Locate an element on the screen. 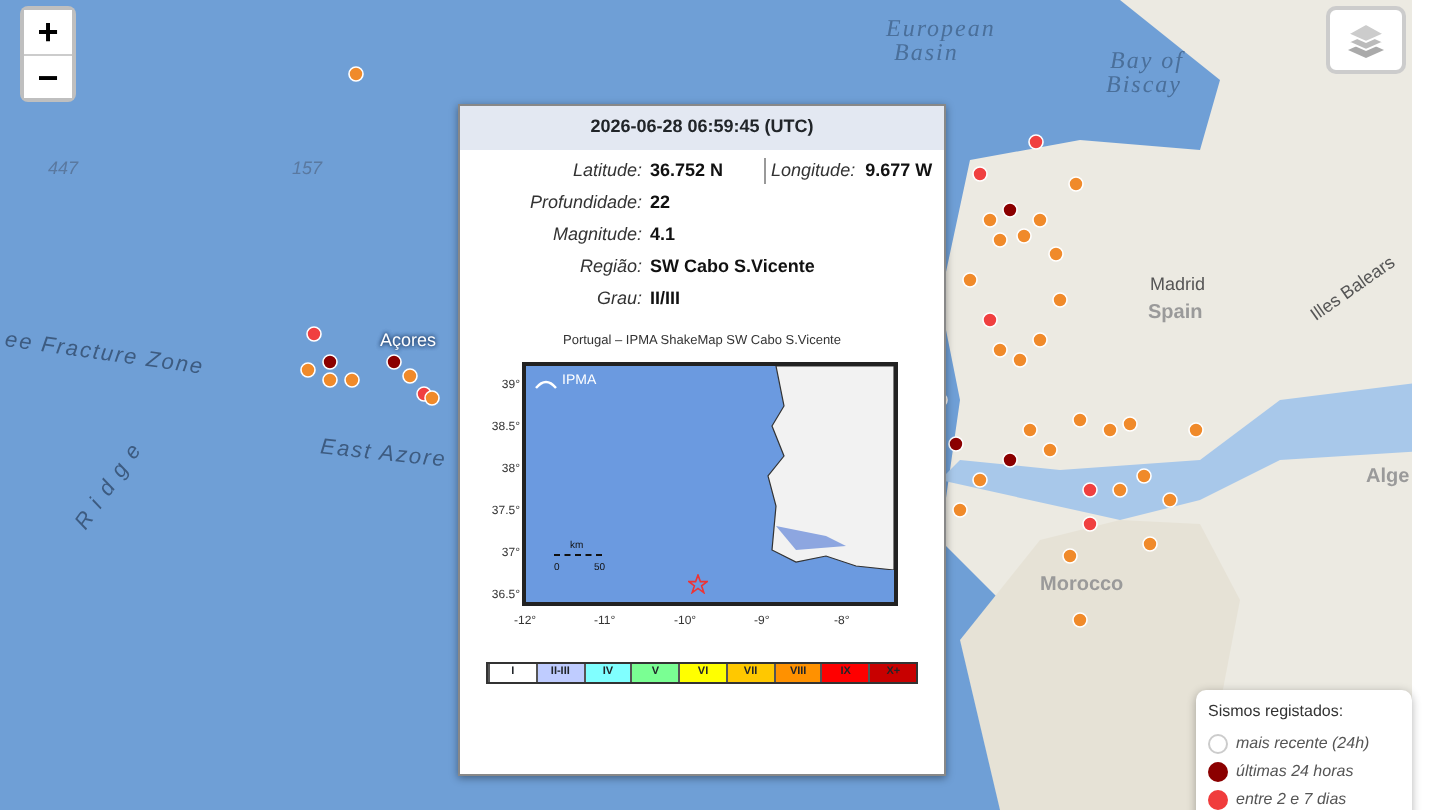  map-label: Spain is located at coordinates (1175, 314).